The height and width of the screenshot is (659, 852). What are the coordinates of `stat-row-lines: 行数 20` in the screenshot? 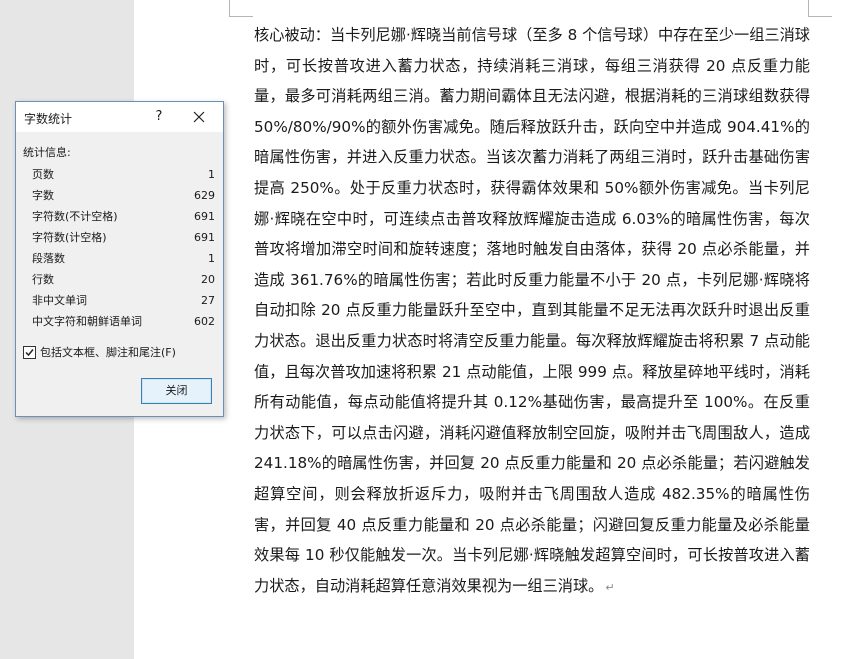 It's located at (123, 280).